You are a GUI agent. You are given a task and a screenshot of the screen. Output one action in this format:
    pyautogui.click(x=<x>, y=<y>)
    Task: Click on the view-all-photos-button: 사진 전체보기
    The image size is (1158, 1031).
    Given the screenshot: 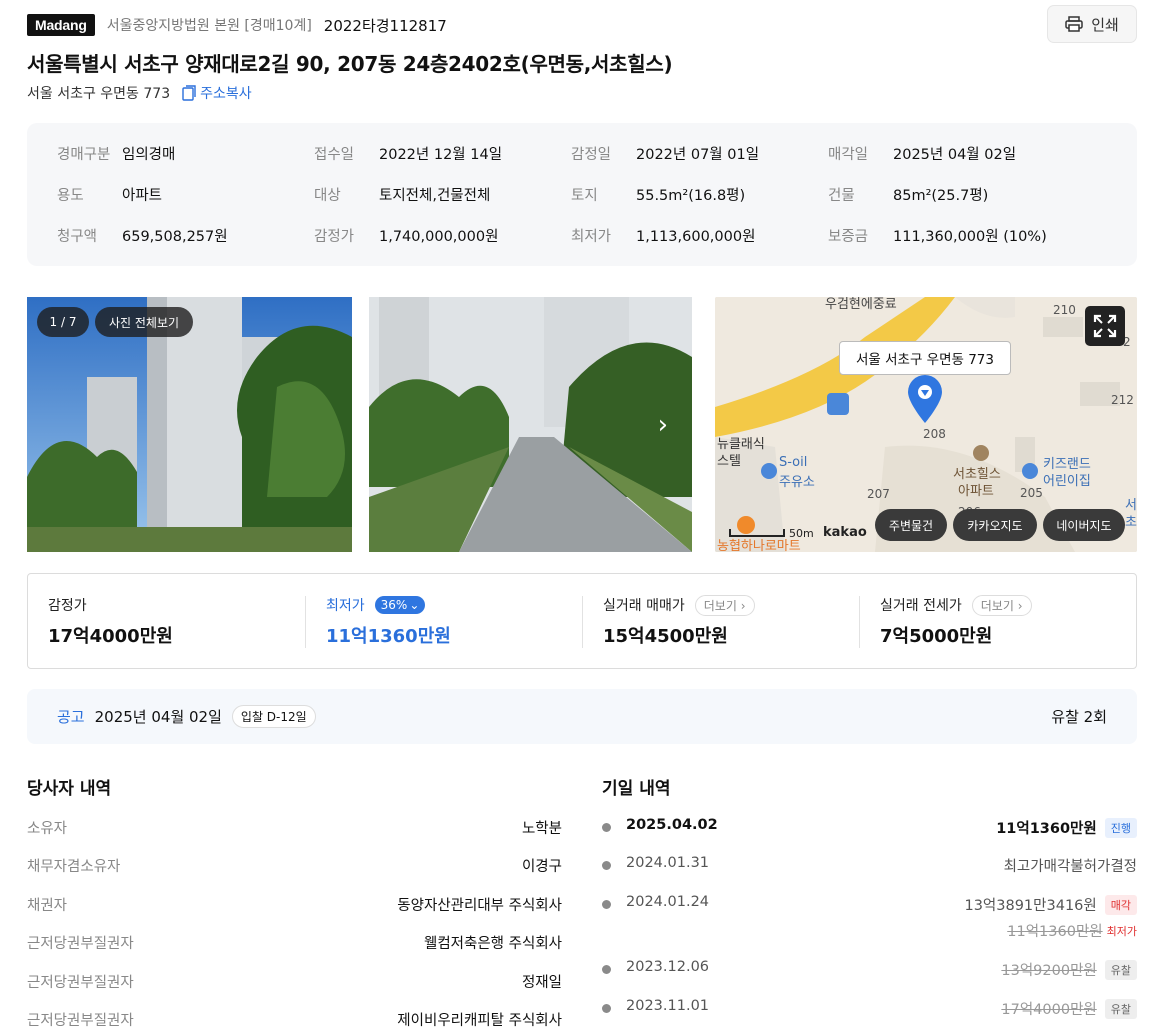 What is the action you would take?
    pyautogui.click(x=144, y=322)
    